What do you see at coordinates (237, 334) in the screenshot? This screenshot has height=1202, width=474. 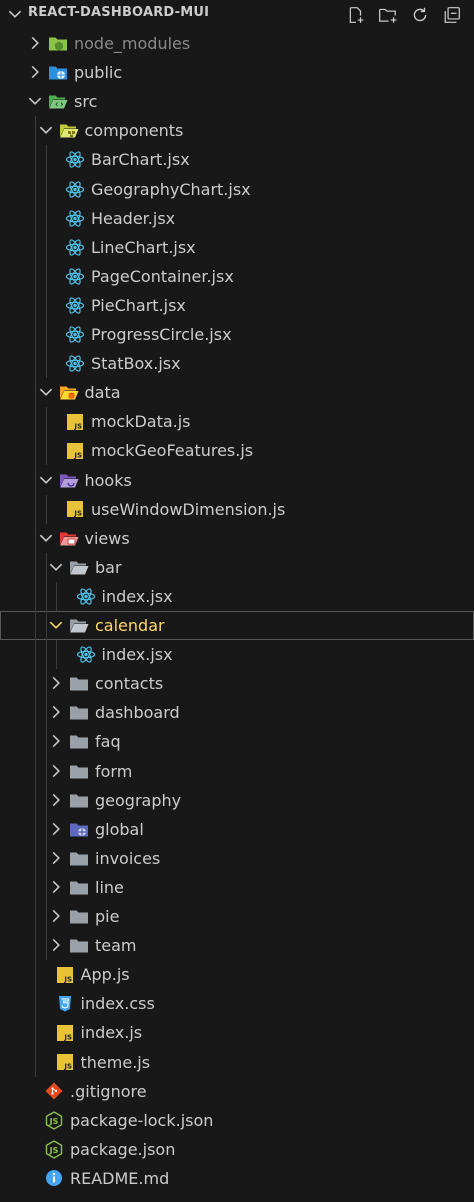 I see `tree-file-progresscircle-jsx: ProgressCircle.jsx` at bounding box center [237, 334].